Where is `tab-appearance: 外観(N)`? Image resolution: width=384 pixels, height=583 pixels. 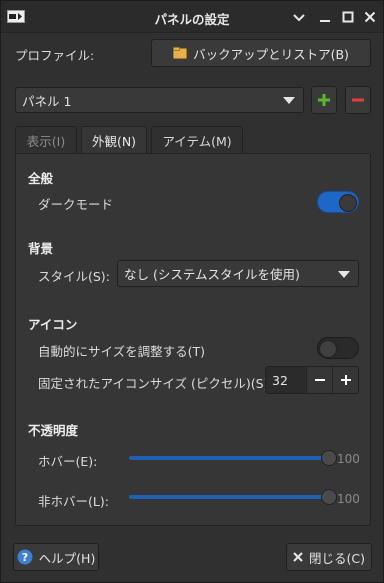
tab-appearance: 外観(N) is located at coordinates (114, 140).